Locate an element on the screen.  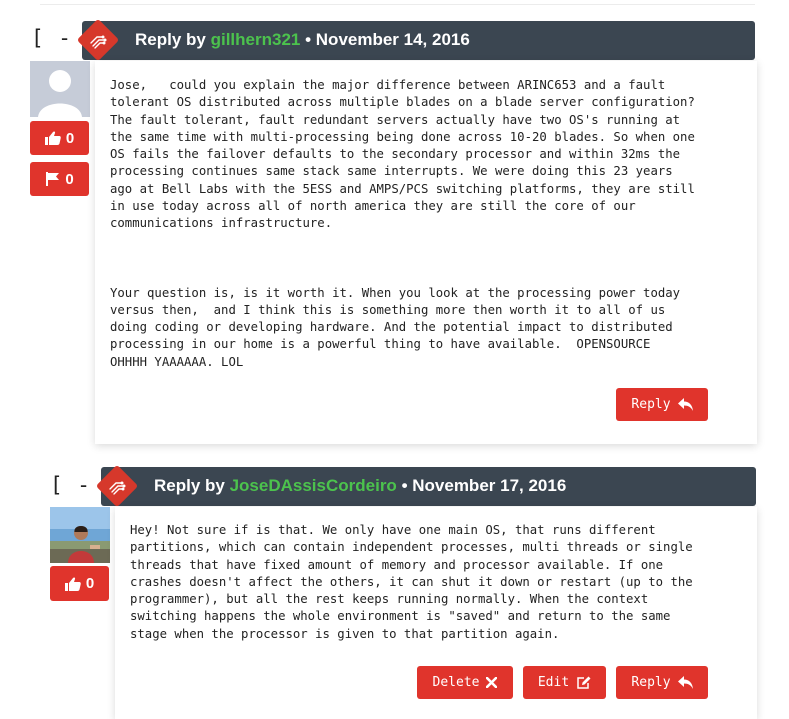
comment-header: Reply by gillhern321 • November 14, 2016 is located at coordinates (418, 40).